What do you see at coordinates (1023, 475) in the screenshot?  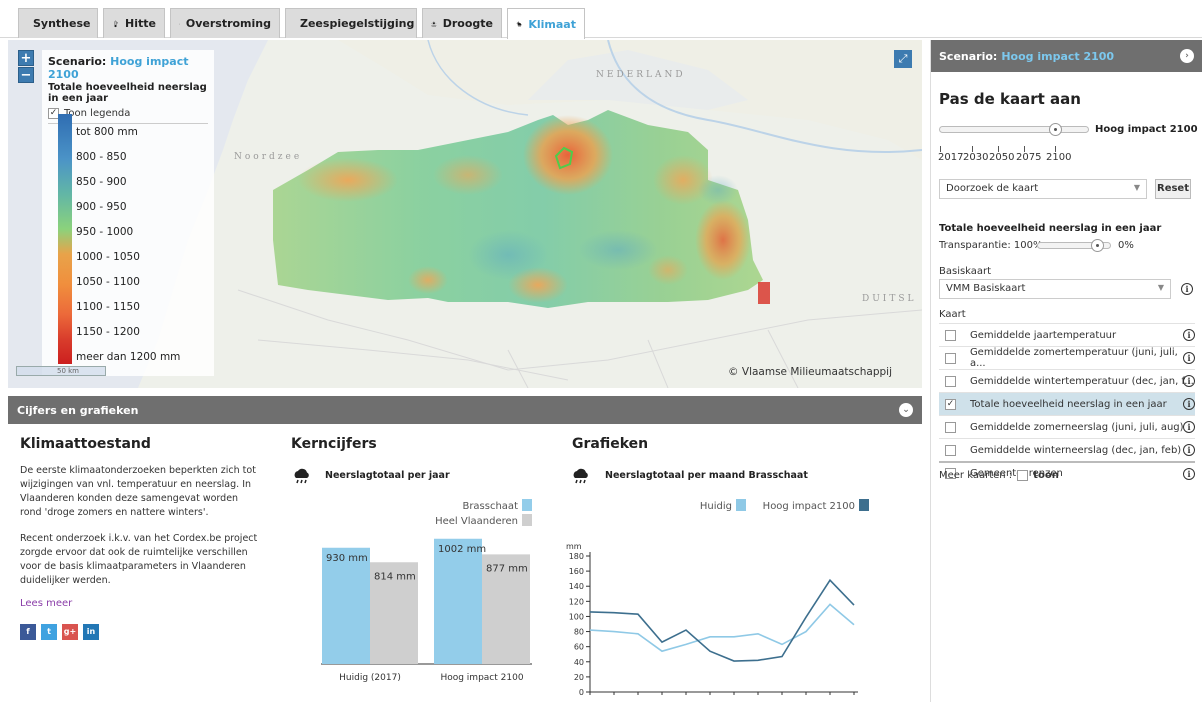 I see `more-maps-checkbox` at bounding box center [1023, 475].